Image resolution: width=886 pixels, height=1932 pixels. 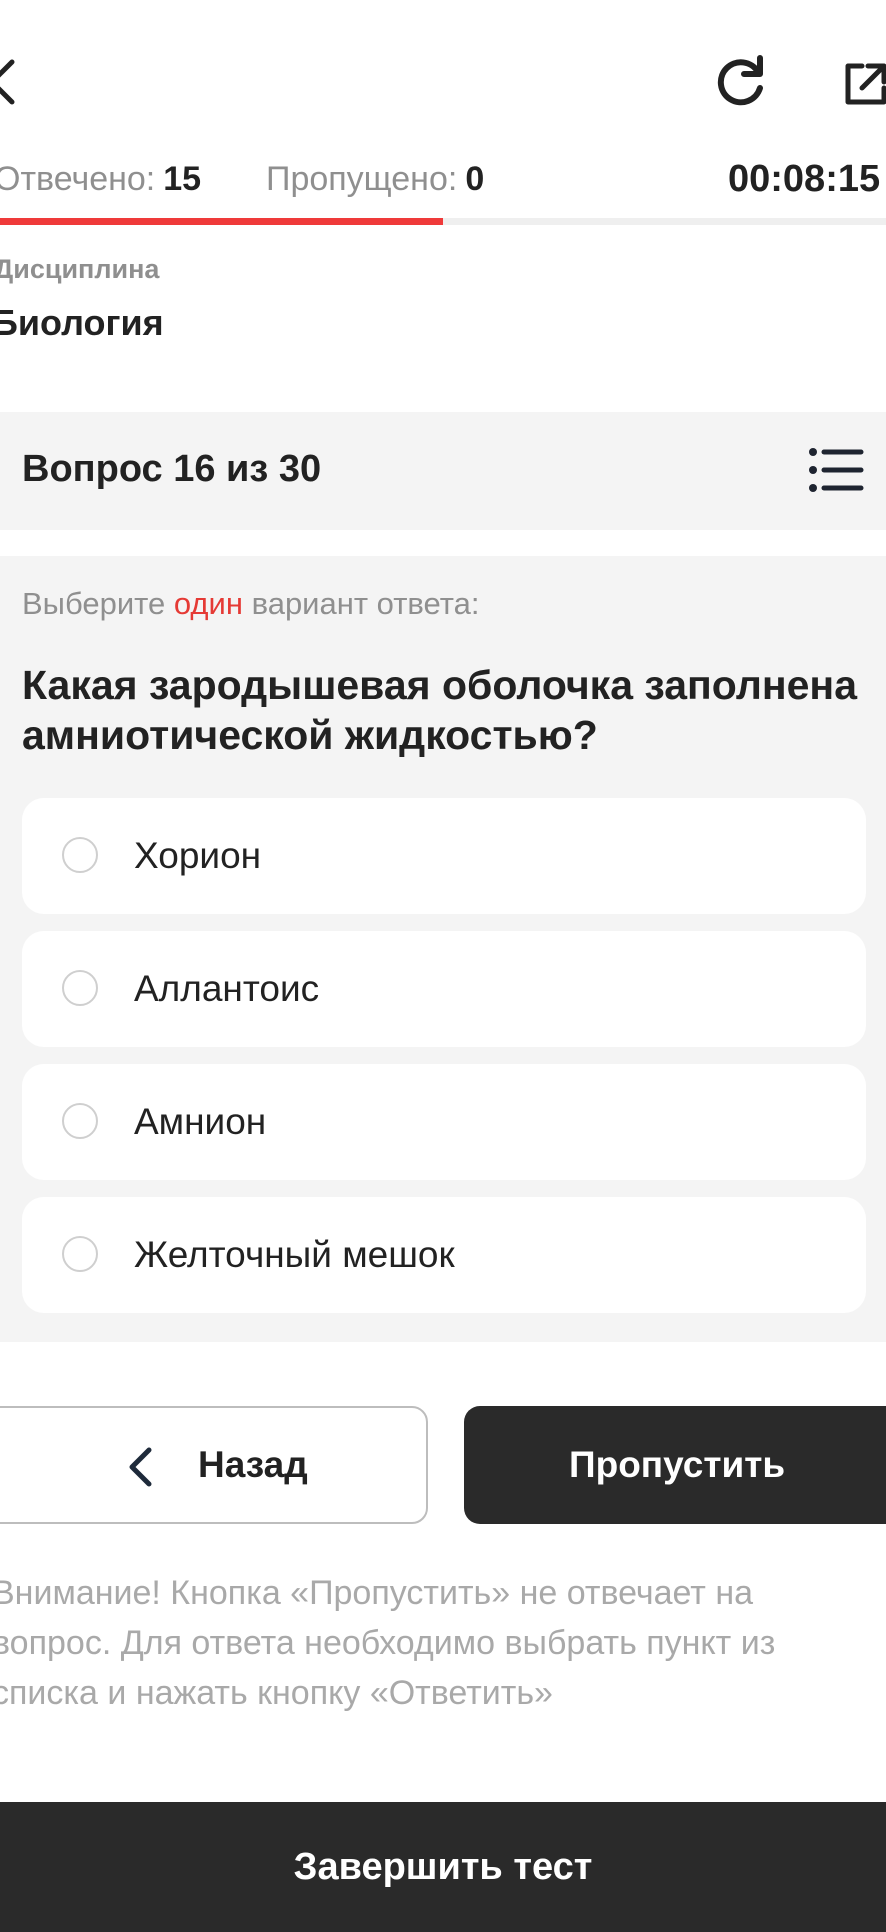 I want to click on answer-option-label: Амнион, so click(x=200, y=1121).